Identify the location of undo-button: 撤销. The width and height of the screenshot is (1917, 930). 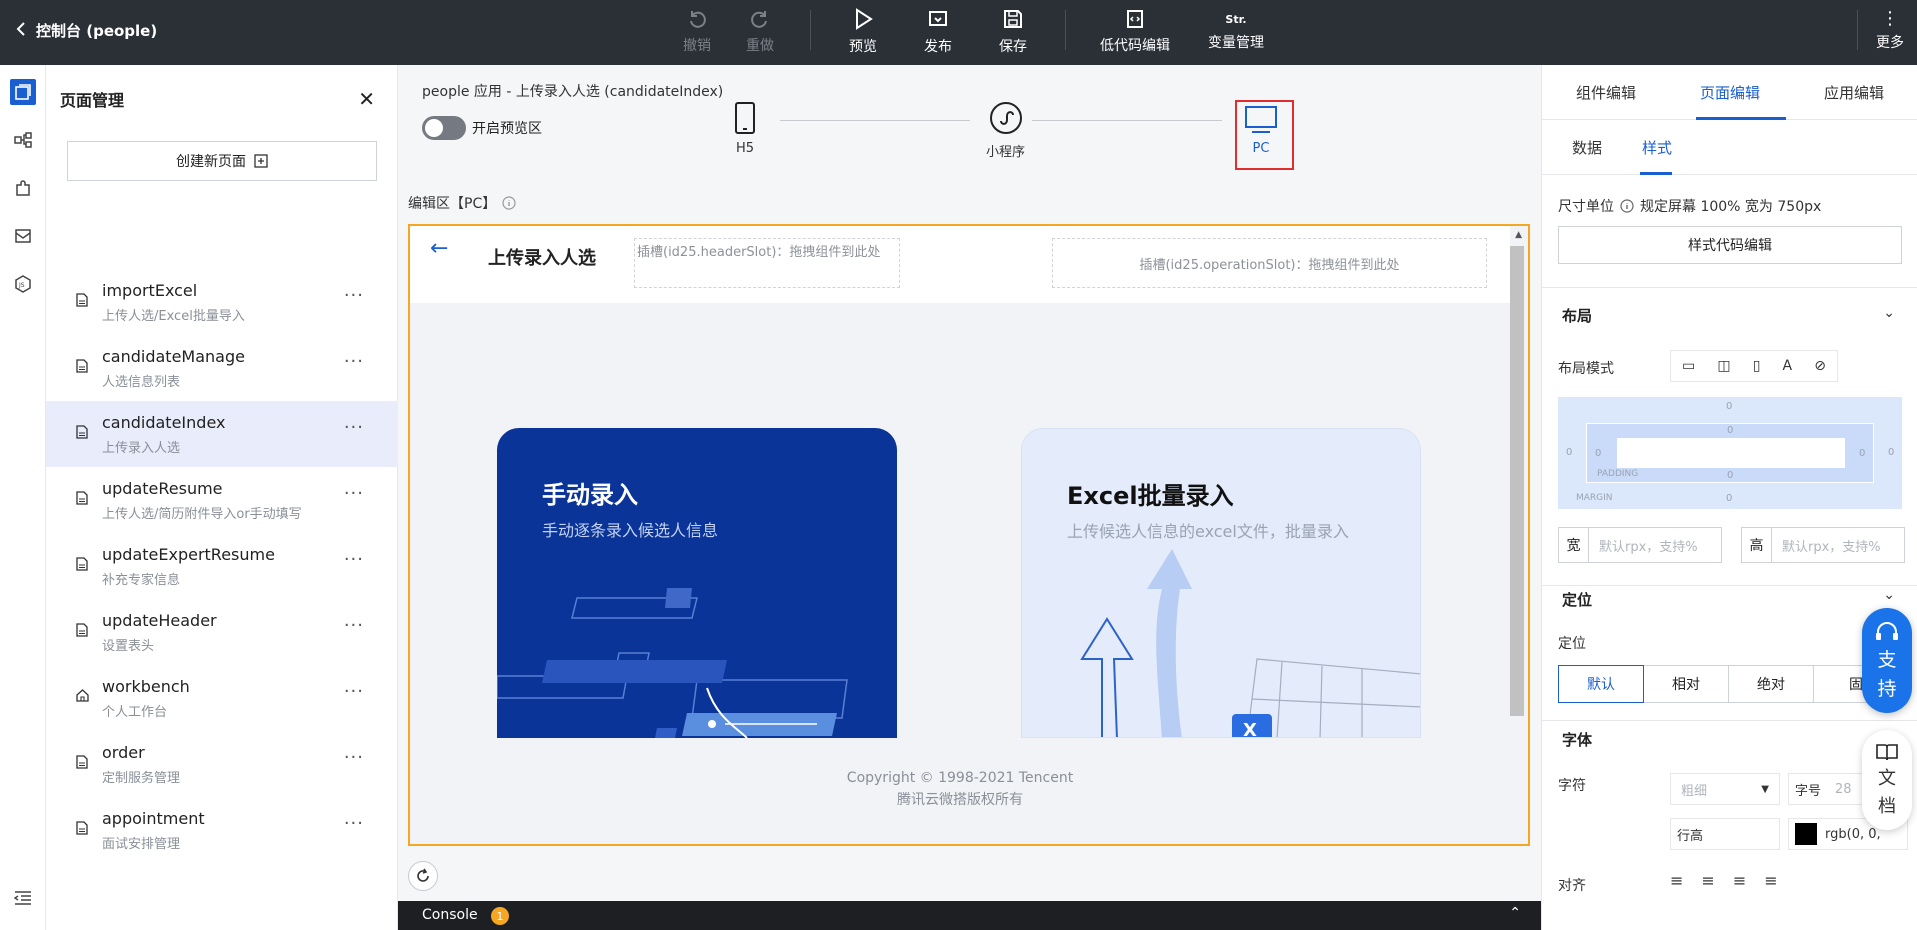
(697, 32).